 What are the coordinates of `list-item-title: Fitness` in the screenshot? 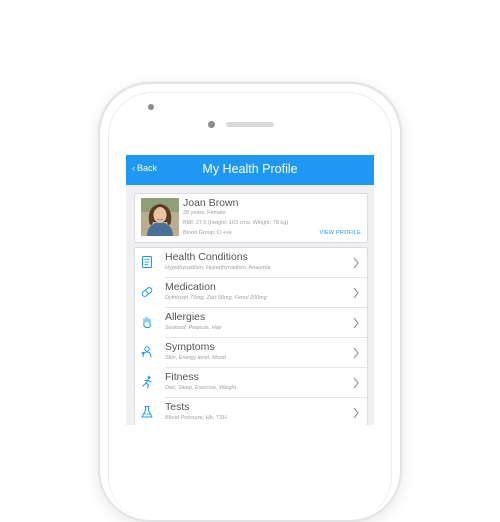 It's located at (182, 377).